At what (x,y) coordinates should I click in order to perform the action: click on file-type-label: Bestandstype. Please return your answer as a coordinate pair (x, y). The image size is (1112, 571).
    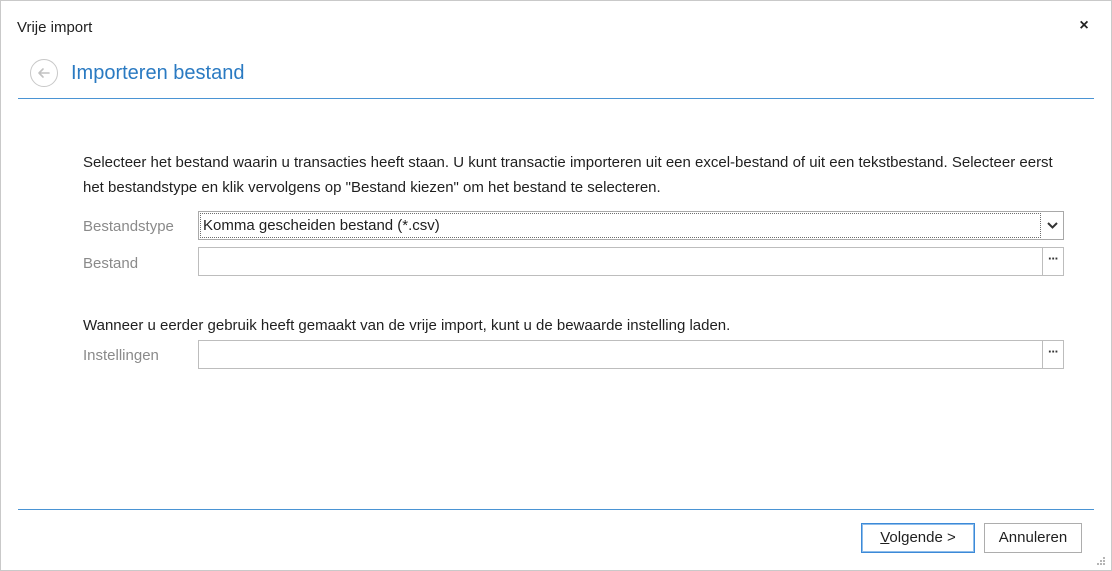
    Looking at the image, I should click on (128, 226).